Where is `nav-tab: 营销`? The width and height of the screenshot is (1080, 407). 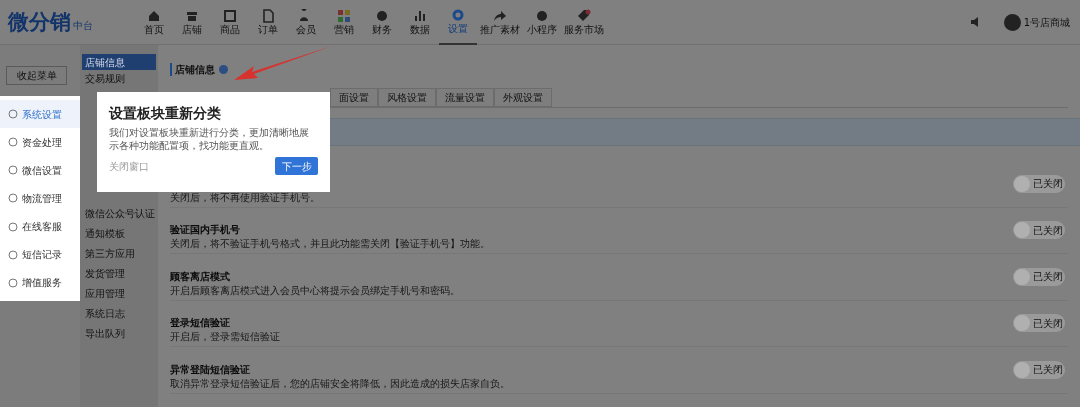
nav-tab: 营销 is located at coordinates (344, 22).